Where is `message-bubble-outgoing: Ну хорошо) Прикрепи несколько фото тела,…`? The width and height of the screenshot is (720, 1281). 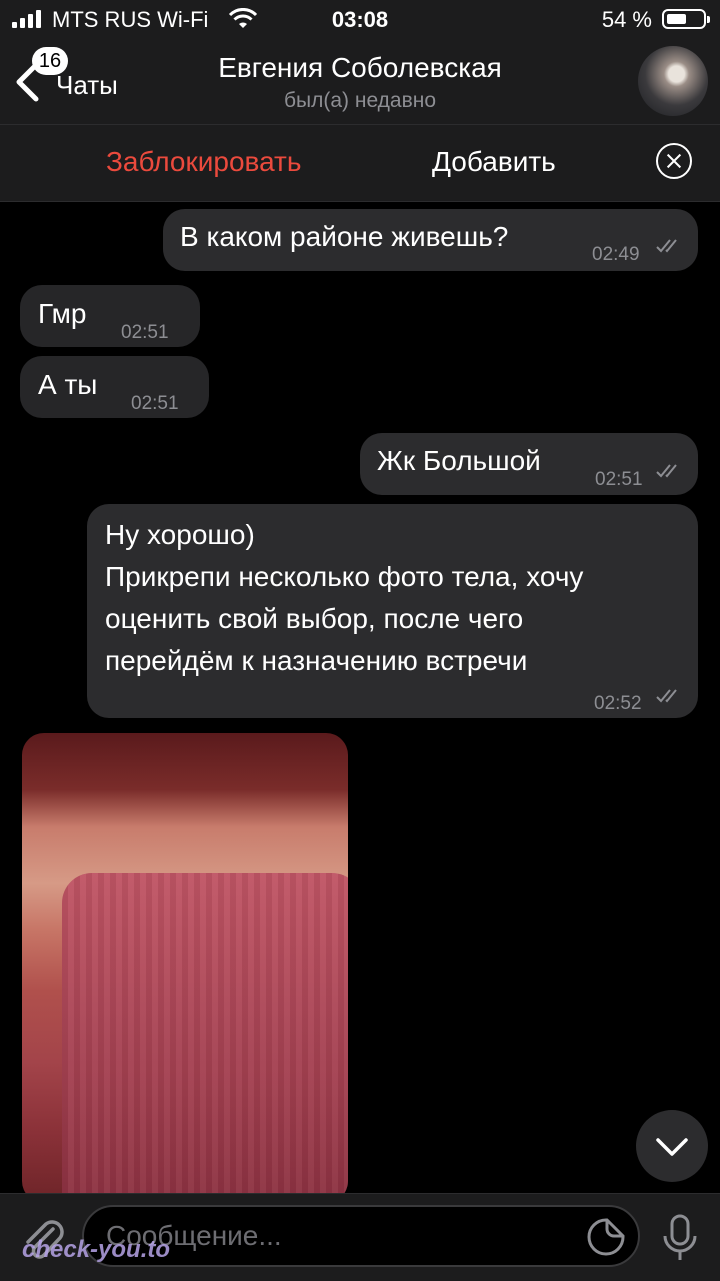
message-bubble-outgoing: Ну хорошо) Прикрепи несколько фото тела,… is located at coordinates (392, 611).